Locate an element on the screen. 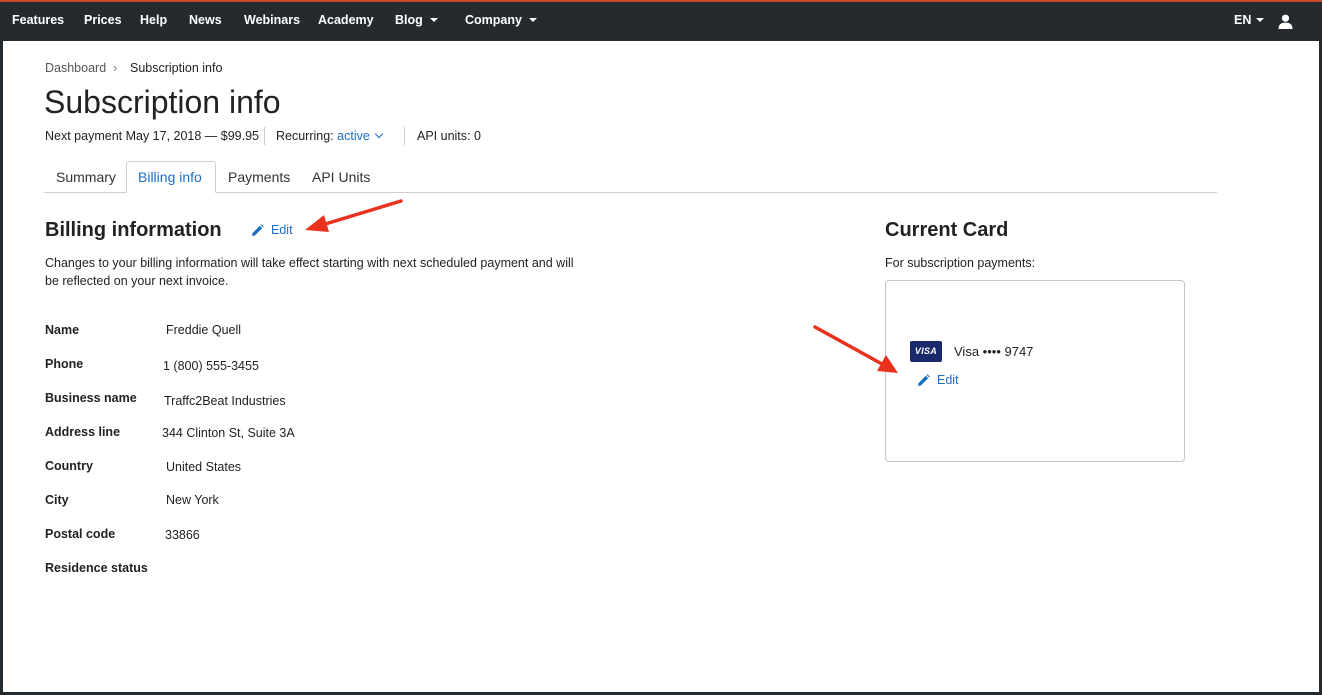 The width and height of the screenshot is (1322, 695). field-label-residence-status: Residence status is located at coordinates (96, 568).